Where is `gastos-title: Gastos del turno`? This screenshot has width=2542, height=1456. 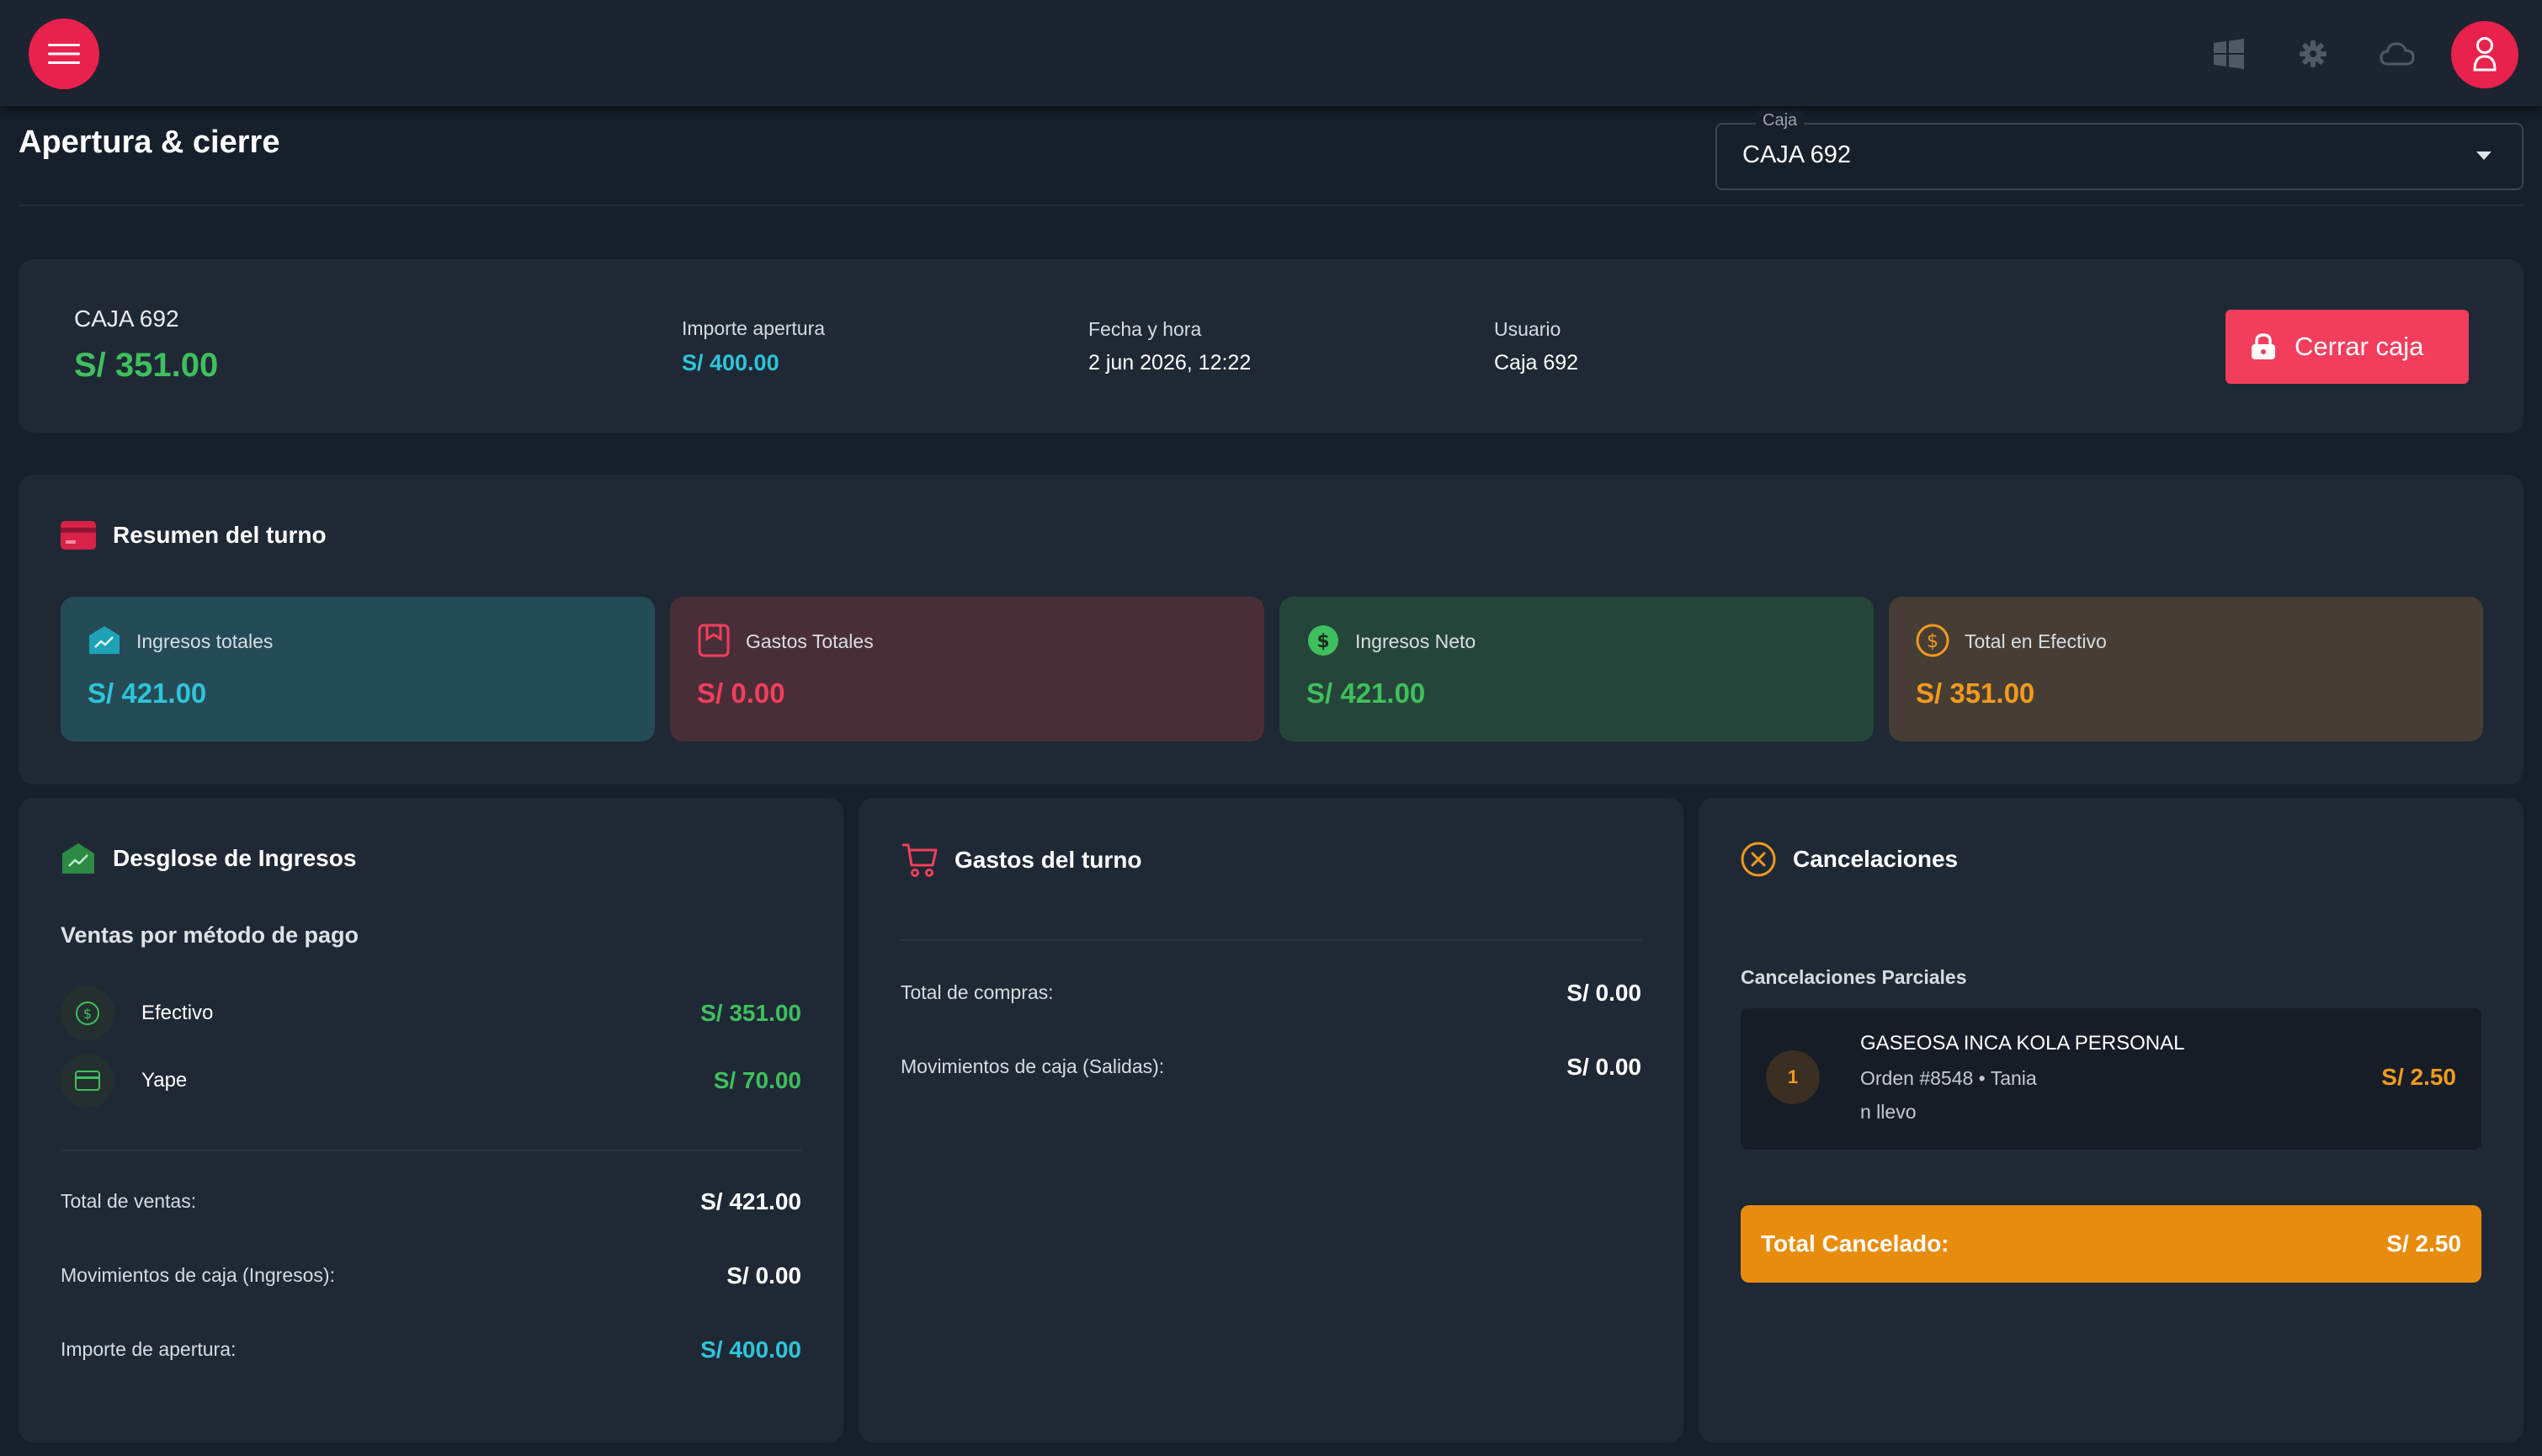
gastos-title: Gastos del turno is located at coordinates (1048, 860).